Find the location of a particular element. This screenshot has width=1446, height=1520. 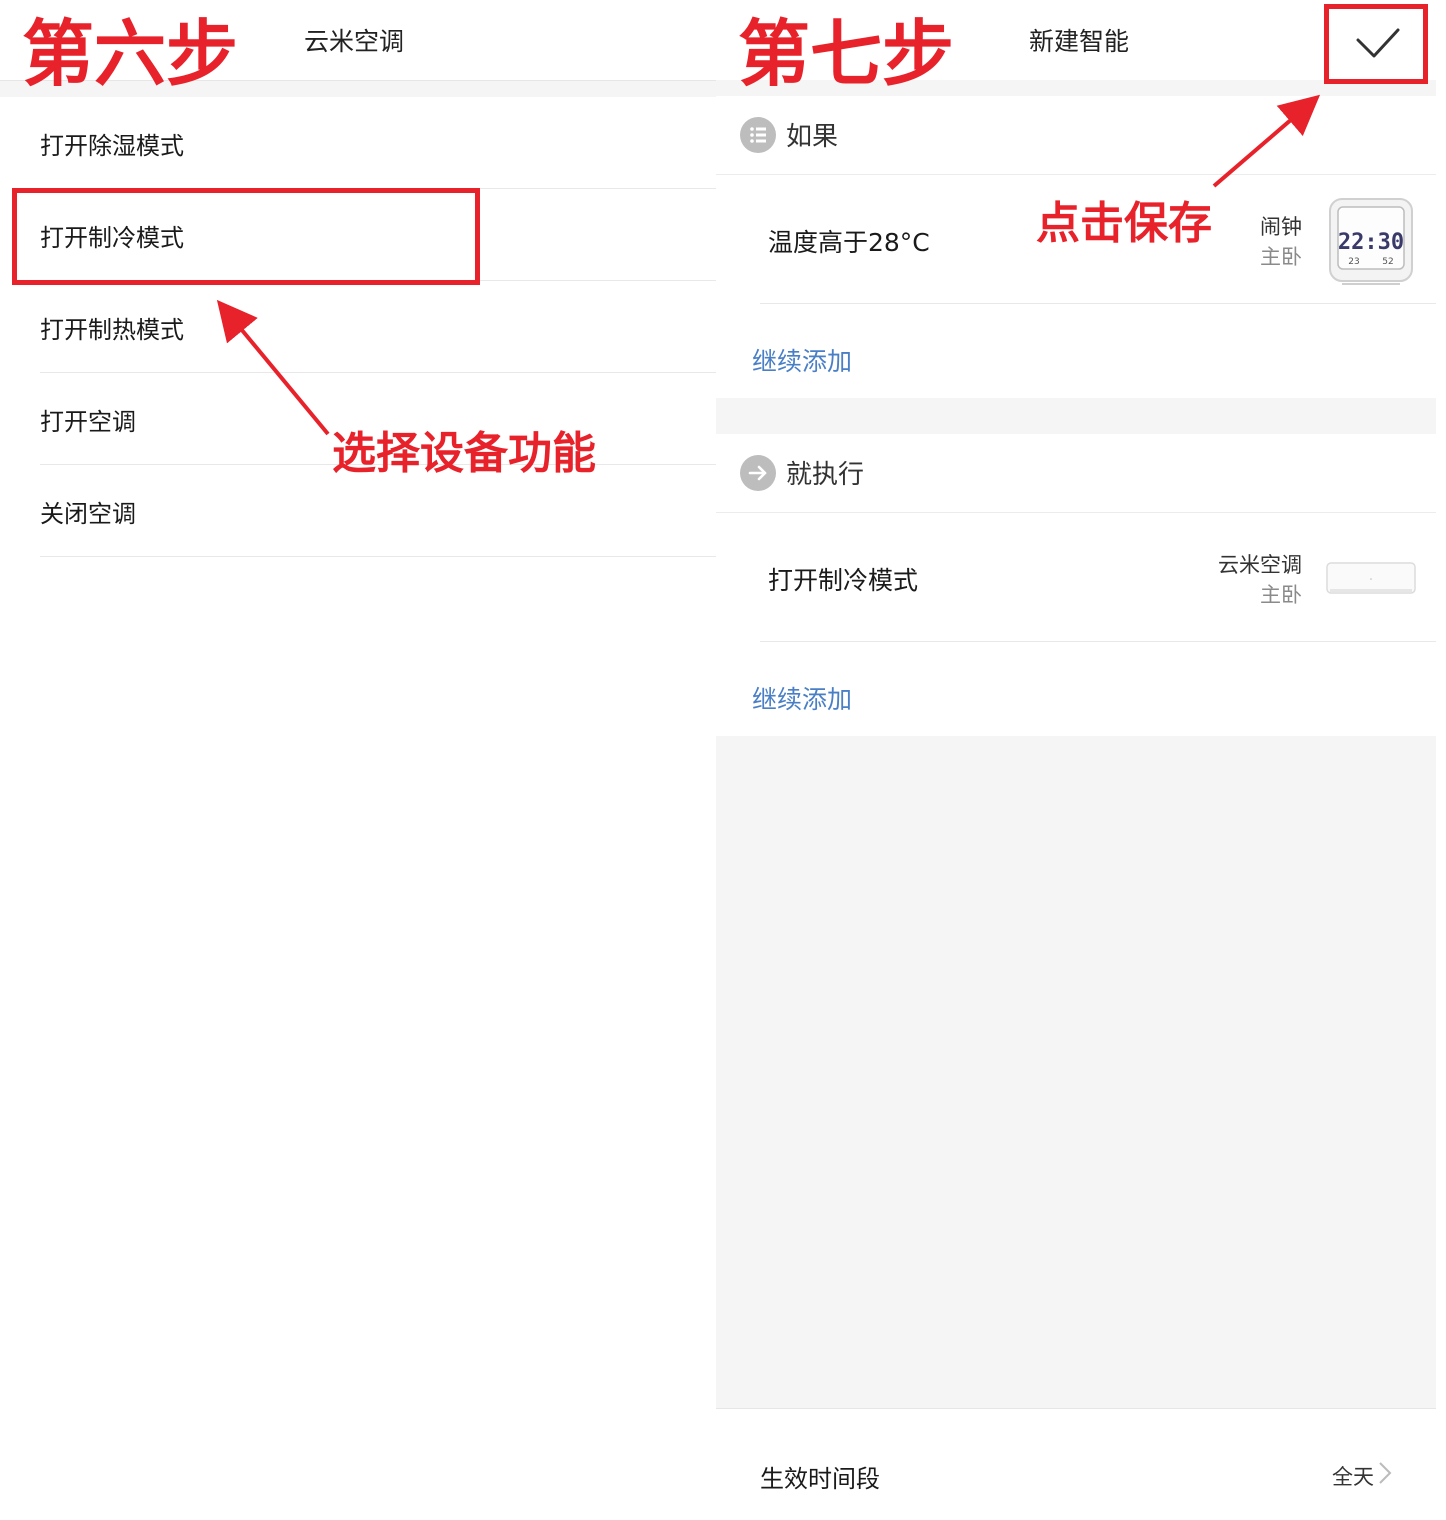

list-item-label: 打开制热模式 is located at coordinates (112, 330).